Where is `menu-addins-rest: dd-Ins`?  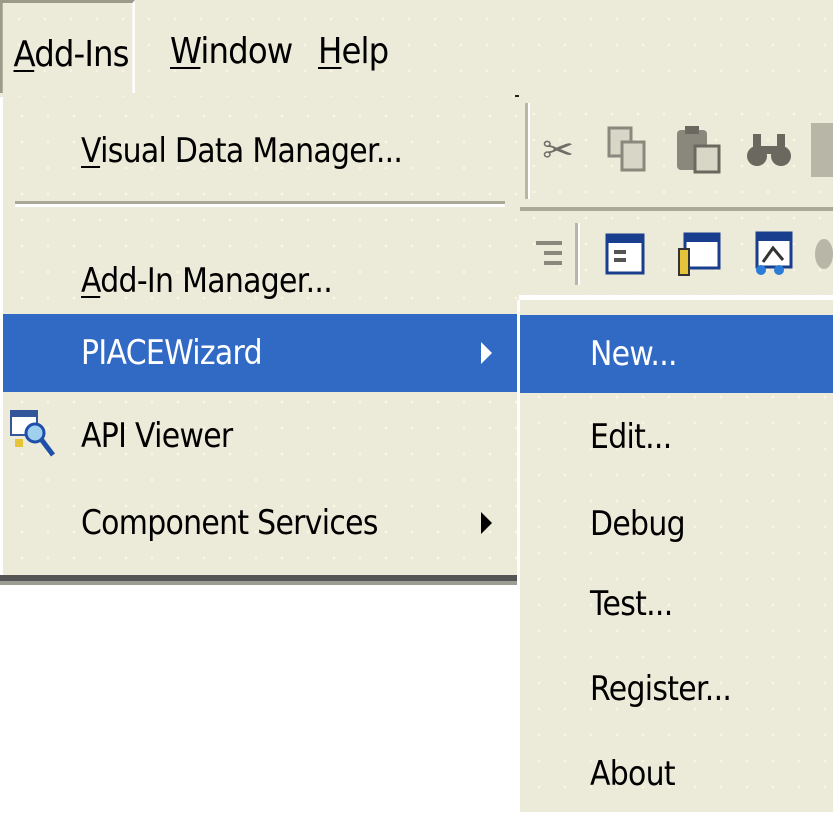 menu-addins-rest: dd-Ins is located at coordinates (81, 54).